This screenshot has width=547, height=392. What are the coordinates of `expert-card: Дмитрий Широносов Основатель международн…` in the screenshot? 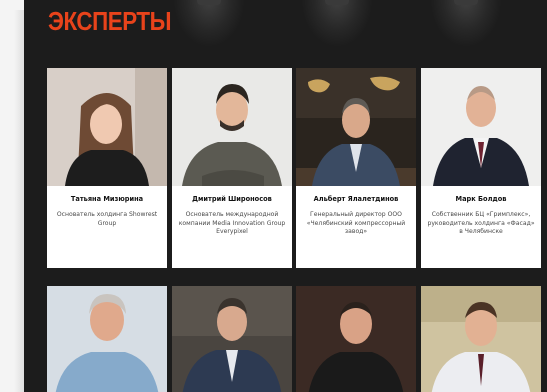 It's located at (232, 168).